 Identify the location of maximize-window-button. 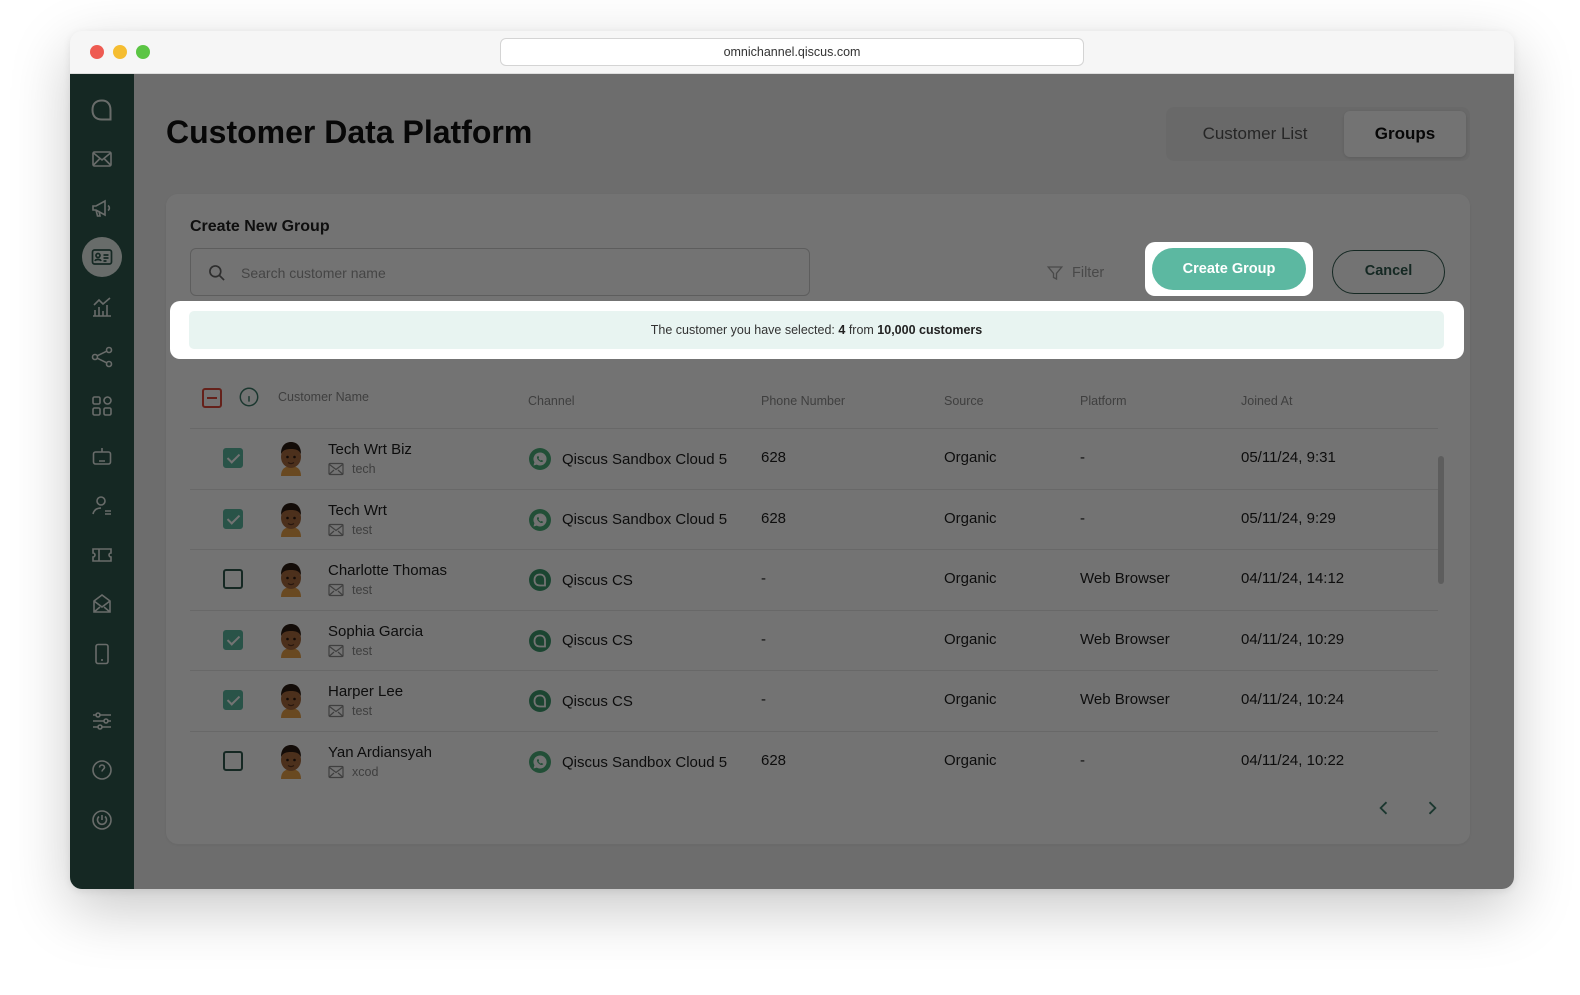
(143, 52).